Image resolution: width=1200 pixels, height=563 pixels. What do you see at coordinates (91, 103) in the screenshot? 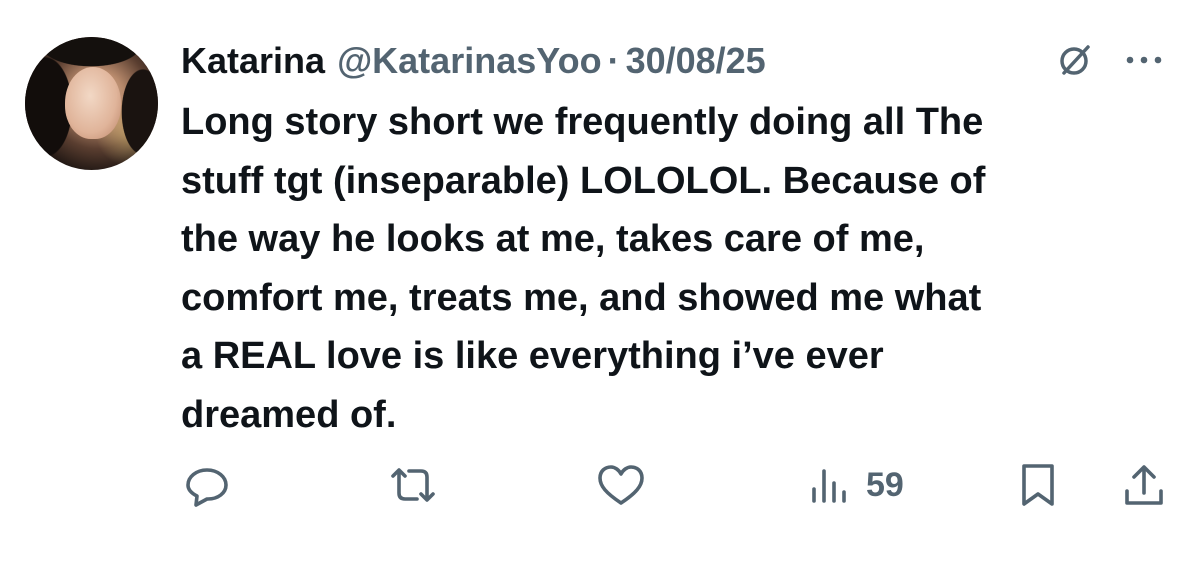
I see `avatar` at bounding box center [91, 103].